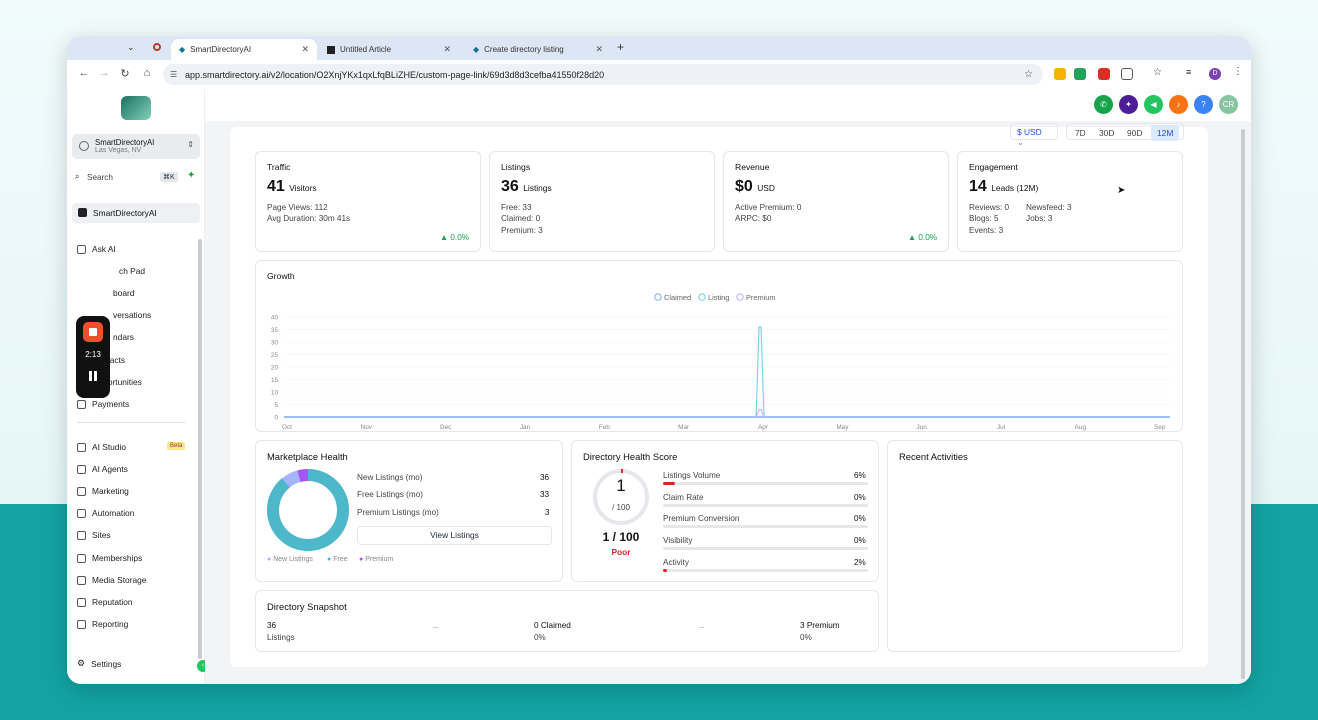  Describe the element at coordinates (398, 512) in the screenshot. I see `metric-label: Premium Listings (mo)` at that location.